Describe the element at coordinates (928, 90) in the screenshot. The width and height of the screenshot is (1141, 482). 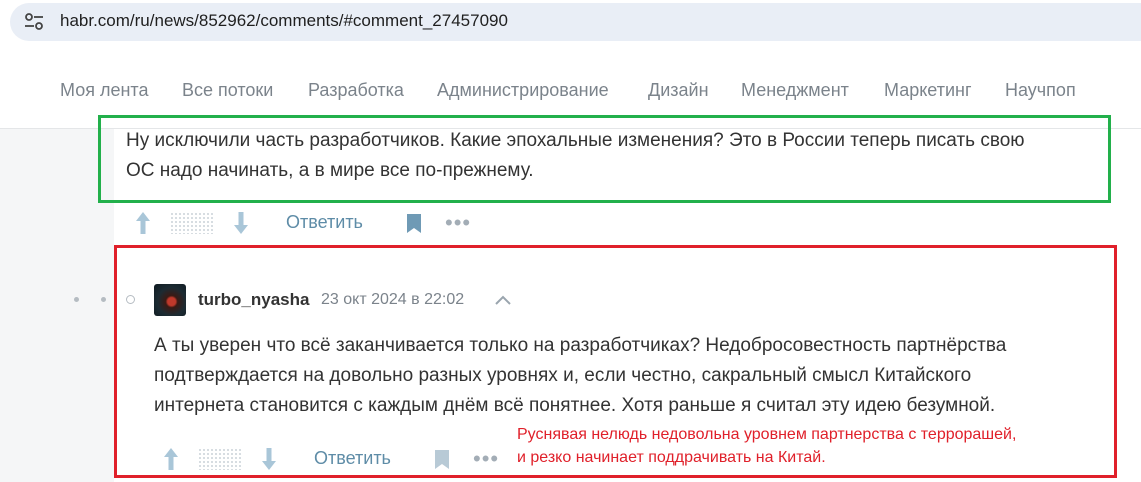
I see `nav-item-marketing: Маркетинг` at that location.